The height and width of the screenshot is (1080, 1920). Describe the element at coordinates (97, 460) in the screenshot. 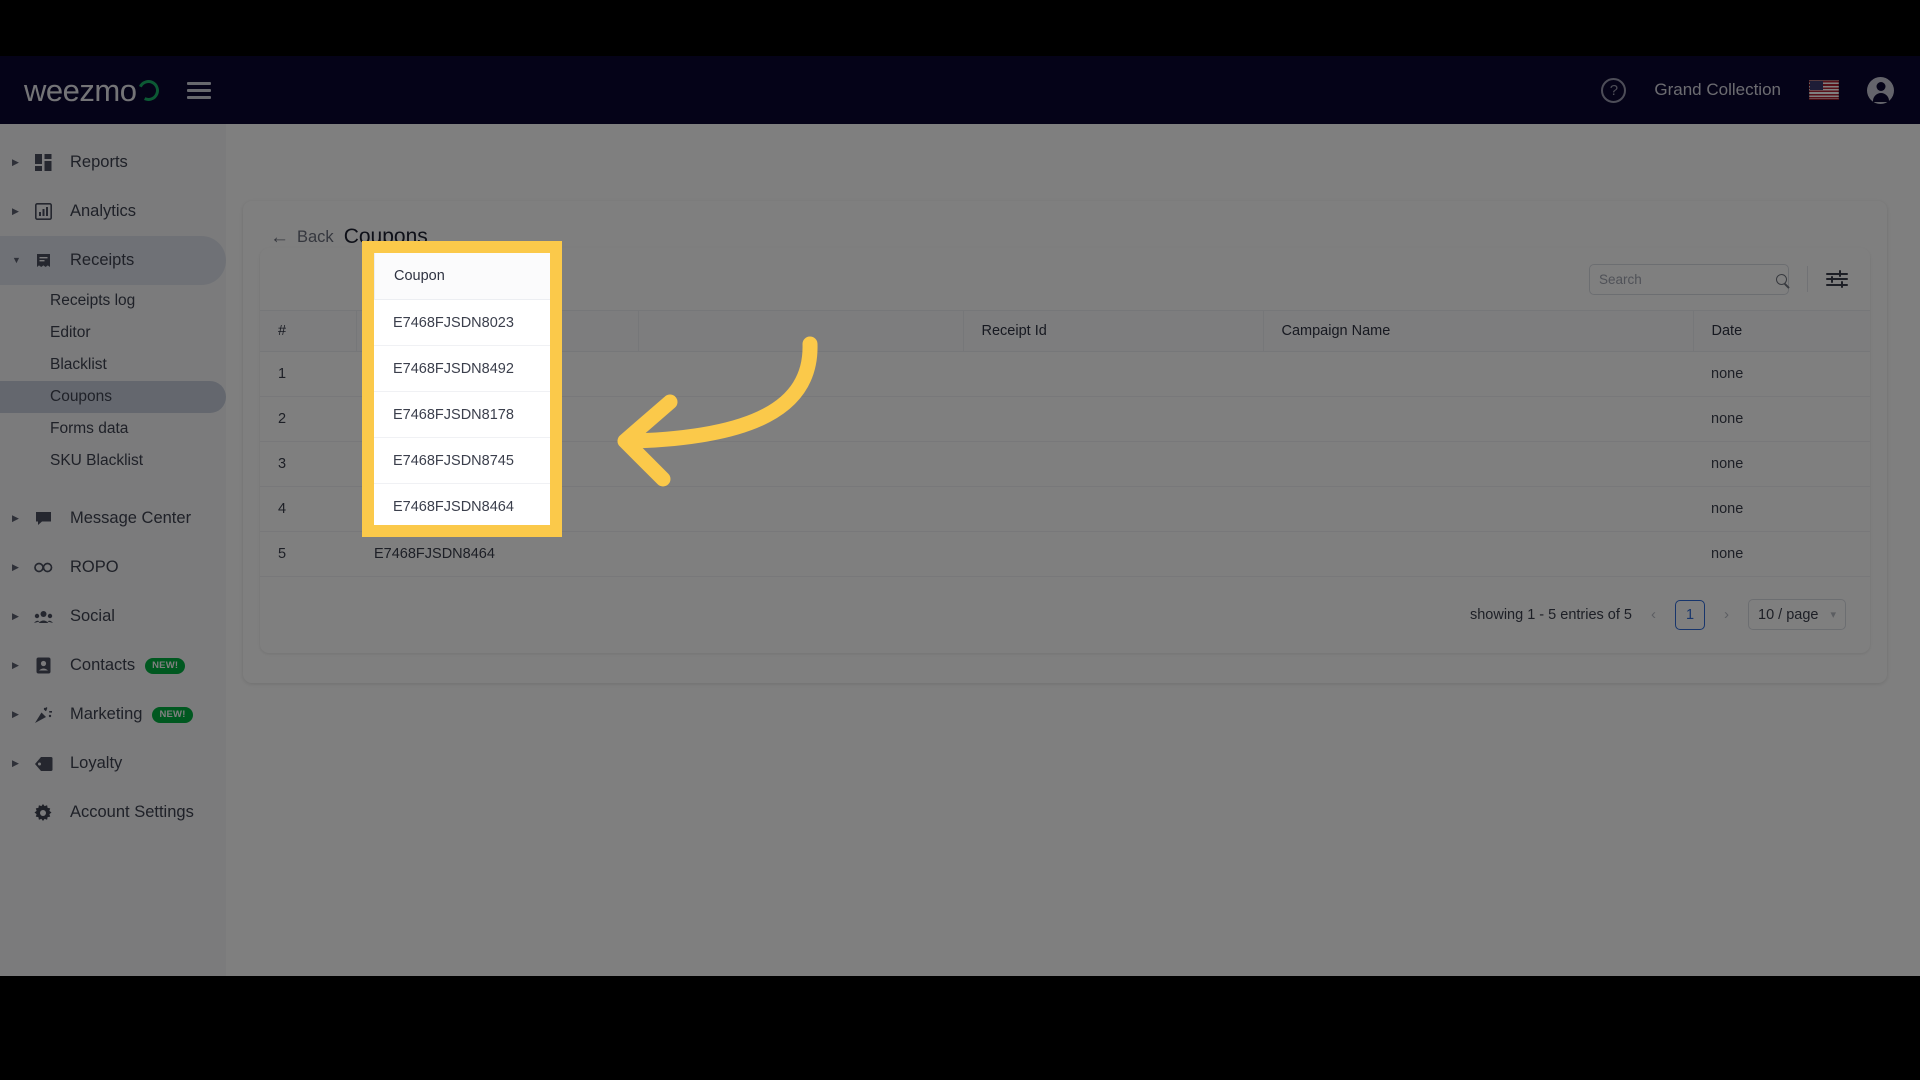

I see `sidebar-subitem-label: SKU Blacklist` at that location.